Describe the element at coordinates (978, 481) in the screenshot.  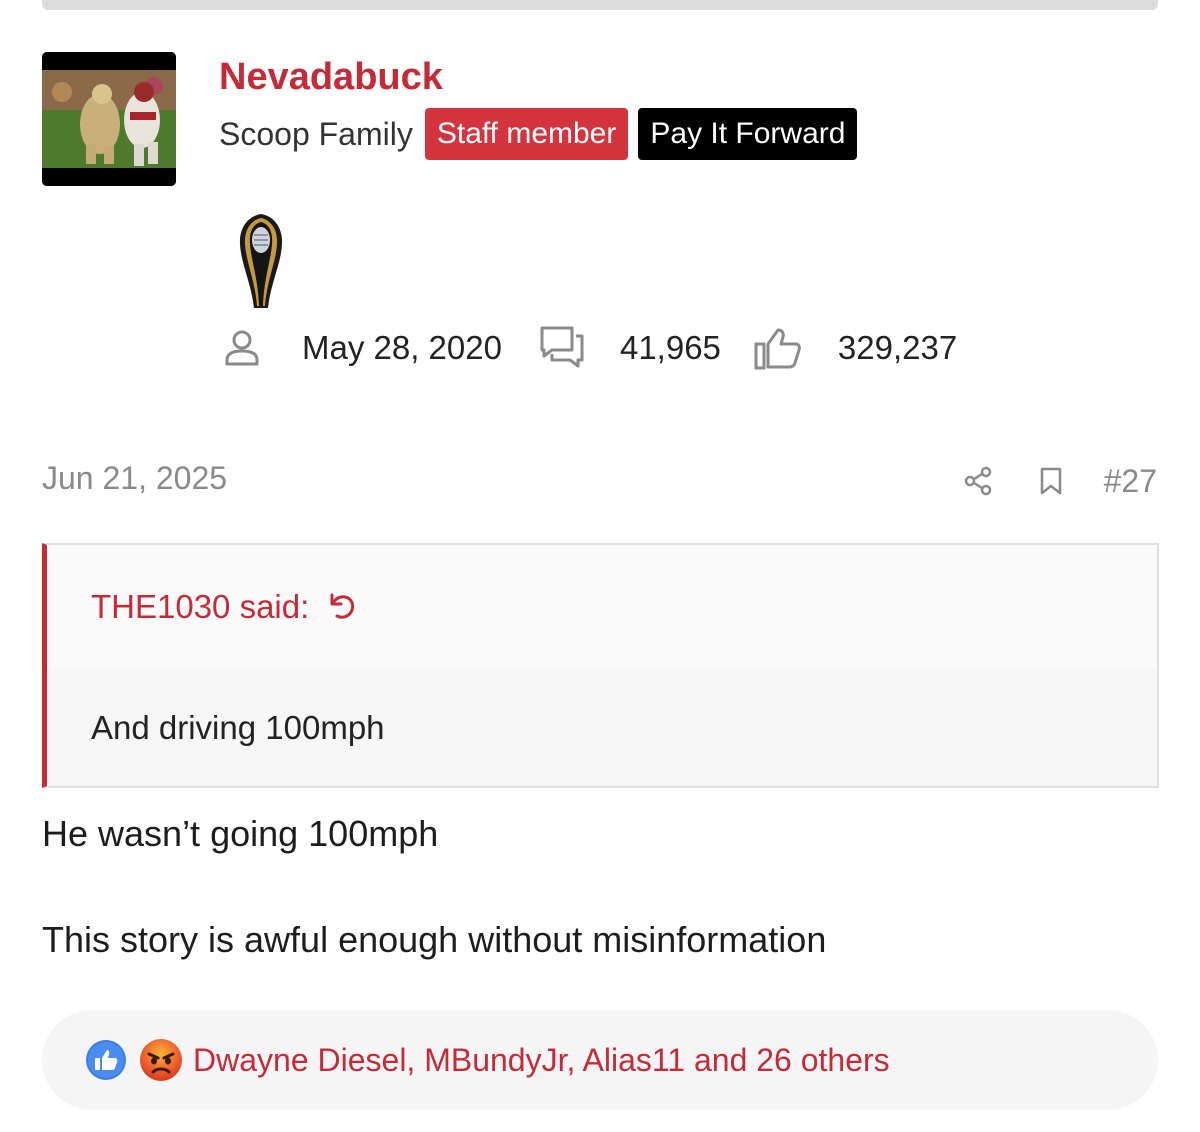
I see `share-icon` at that location.